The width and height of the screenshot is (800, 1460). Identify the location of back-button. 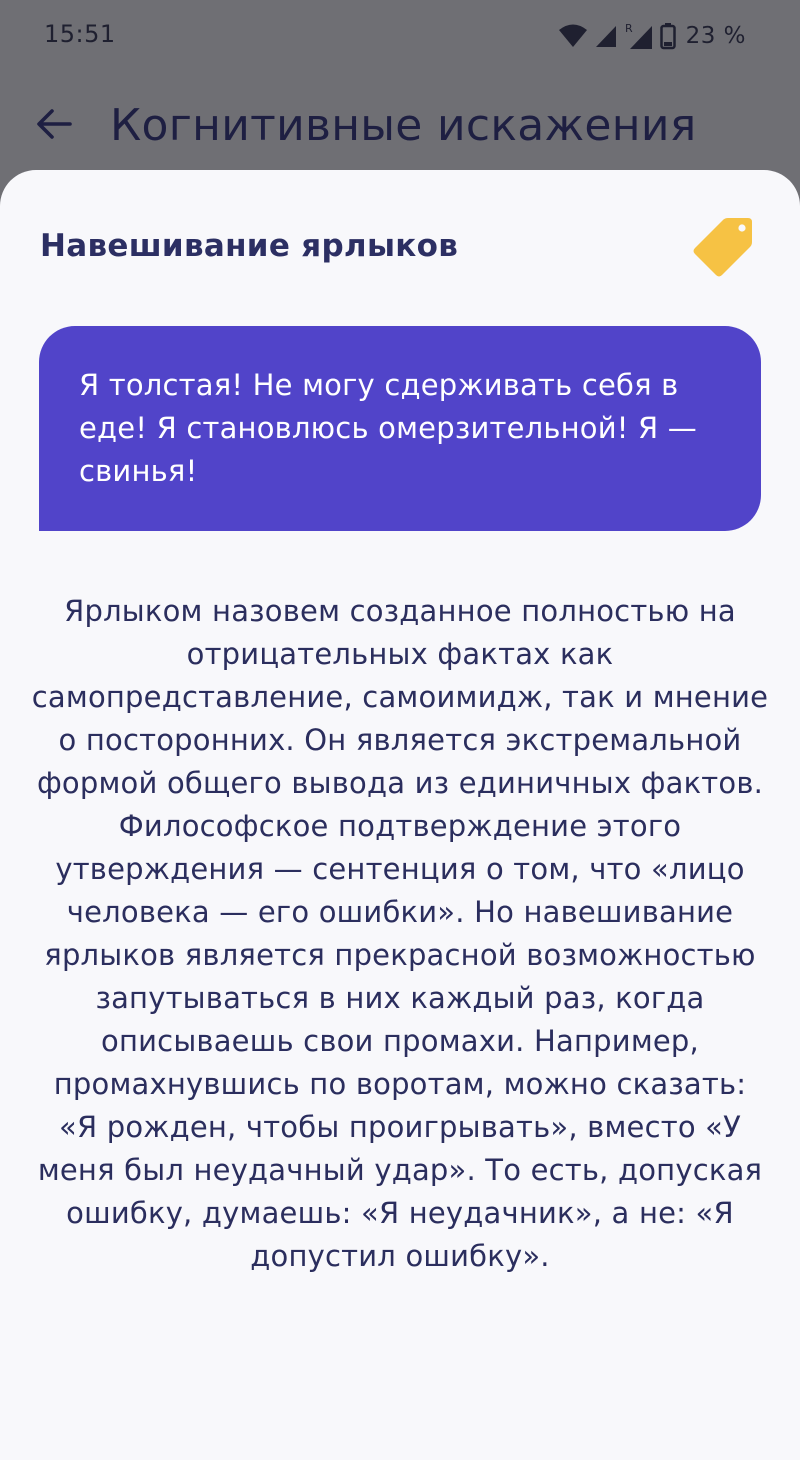
(54, 126).